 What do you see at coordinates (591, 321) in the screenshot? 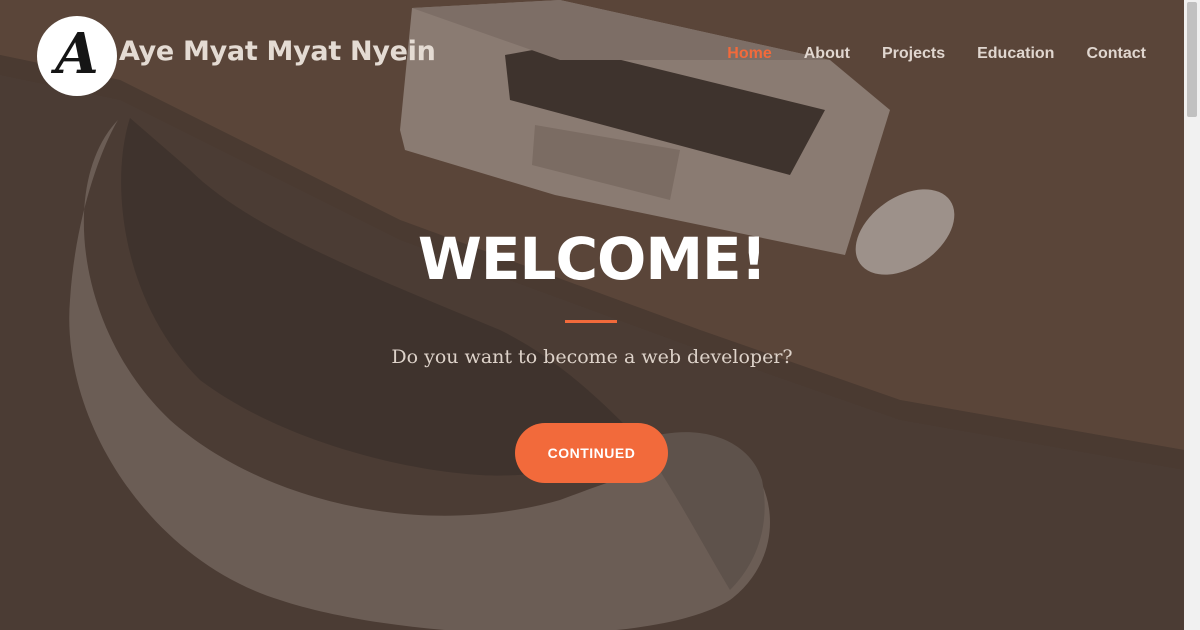
I see `hero-divider` at bounding box center [591, 321].